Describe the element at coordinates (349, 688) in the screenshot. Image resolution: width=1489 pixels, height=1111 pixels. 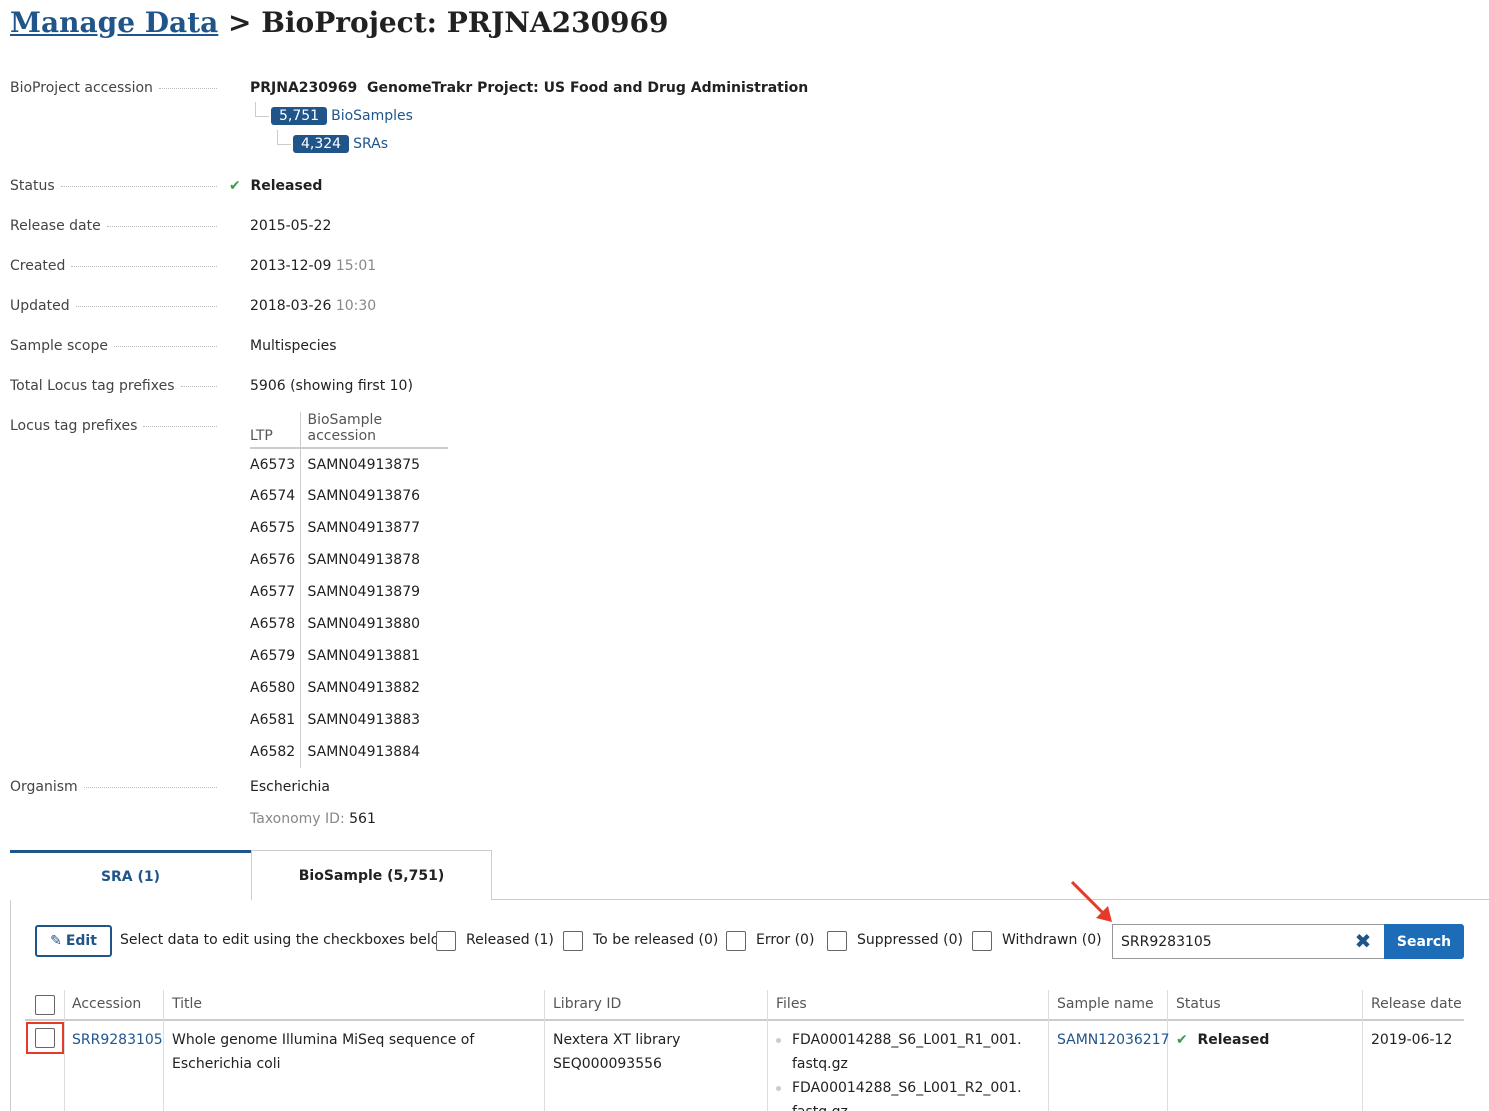
I see `table-row: A6580 SAMN04913882` at that location.